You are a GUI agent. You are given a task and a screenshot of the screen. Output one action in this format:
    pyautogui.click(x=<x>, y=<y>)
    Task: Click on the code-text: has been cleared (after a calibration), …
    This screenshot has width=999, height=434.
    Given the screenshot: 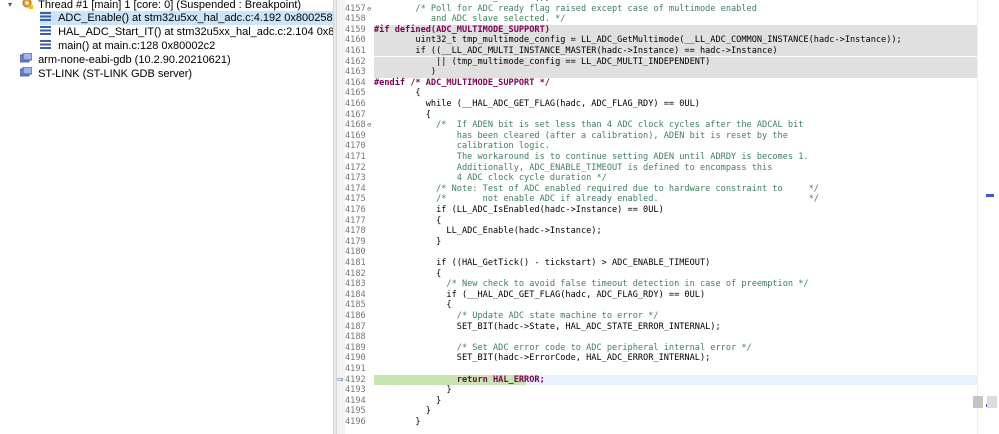 What is the action you would take?
    pyautogui.click(x=581, y=135)
    